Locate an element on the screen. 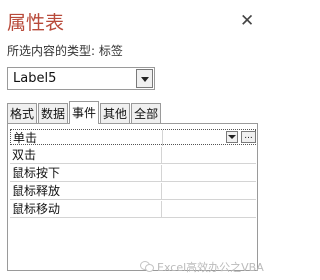  property-row-on-dbl-click: 双击 is located at coordinates (133, 155).